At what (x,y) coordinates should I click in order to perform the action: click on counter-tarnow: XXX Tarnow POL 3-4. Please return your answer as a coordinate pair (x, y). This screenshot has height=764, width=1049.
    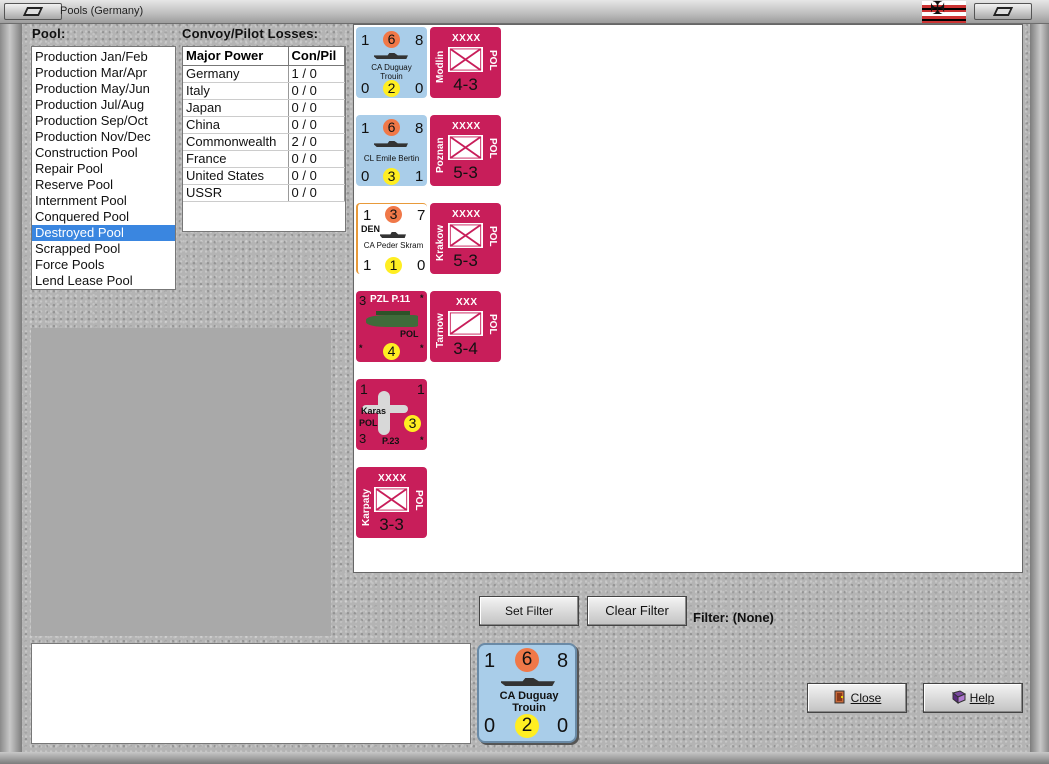
    Looking at the image, I should click on (465, 326).